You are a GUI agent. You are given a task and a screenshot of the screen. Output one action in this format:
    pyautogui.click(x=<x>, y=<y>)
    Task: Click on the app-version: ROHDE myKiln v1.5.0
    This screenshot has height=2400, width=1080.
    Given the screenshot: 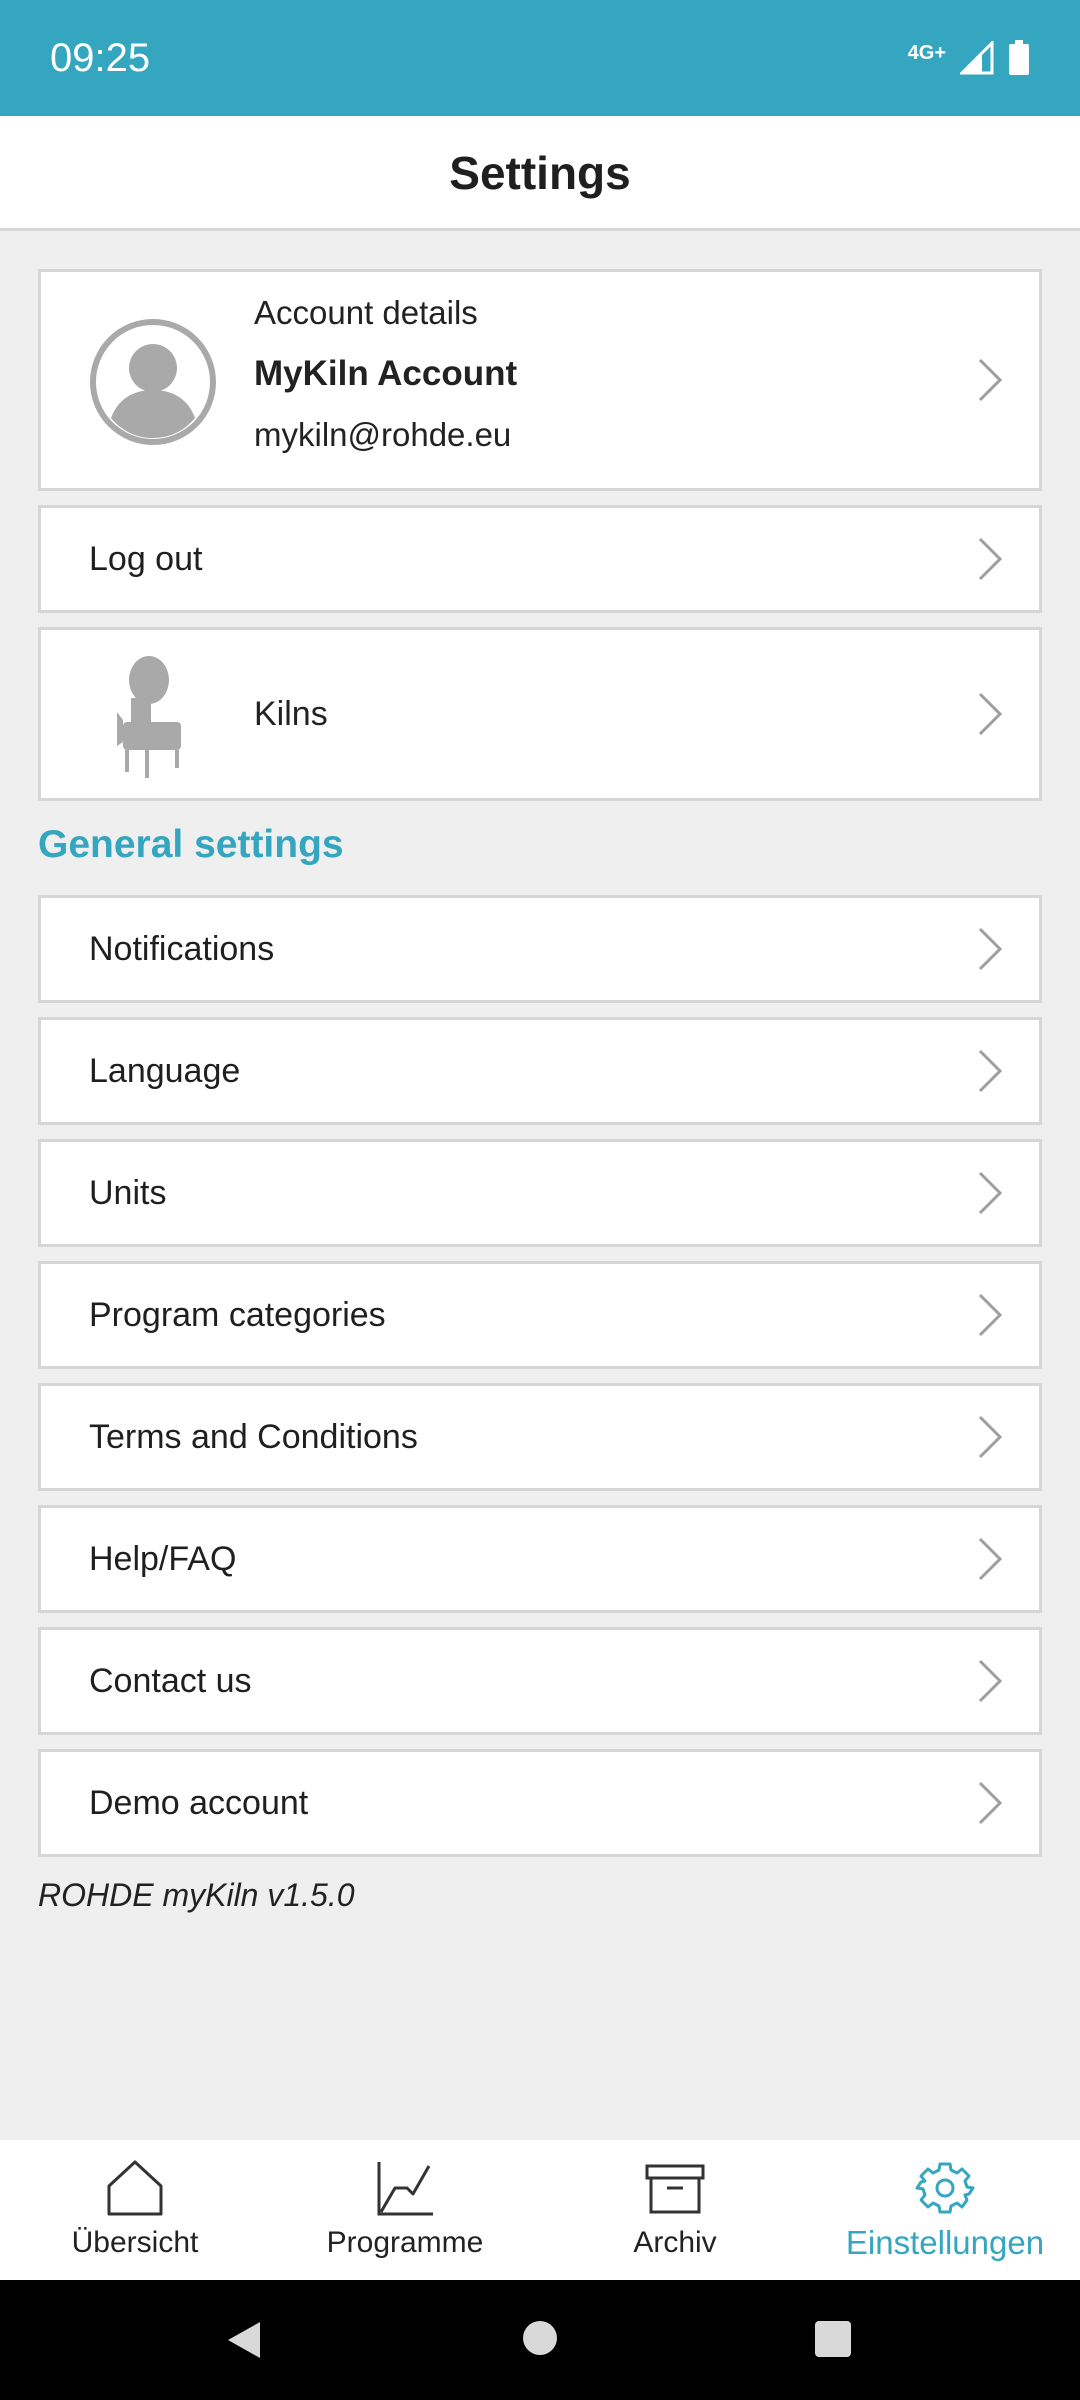 What is the action you would take?
    pyautogui.click(x=196, y=1895)
    